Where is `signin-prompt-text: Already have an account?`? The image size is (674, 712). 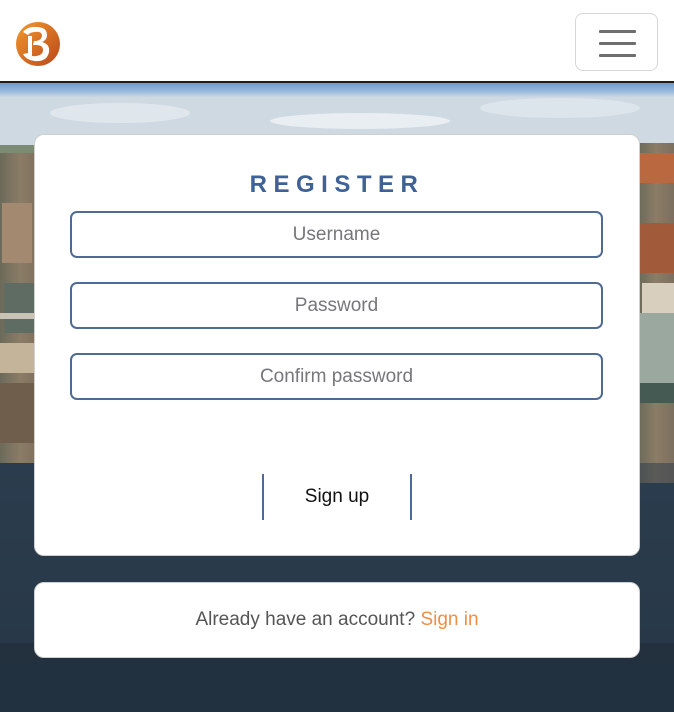 signin-prompt-text: Already have an account? is located at coordinates (305, 619).